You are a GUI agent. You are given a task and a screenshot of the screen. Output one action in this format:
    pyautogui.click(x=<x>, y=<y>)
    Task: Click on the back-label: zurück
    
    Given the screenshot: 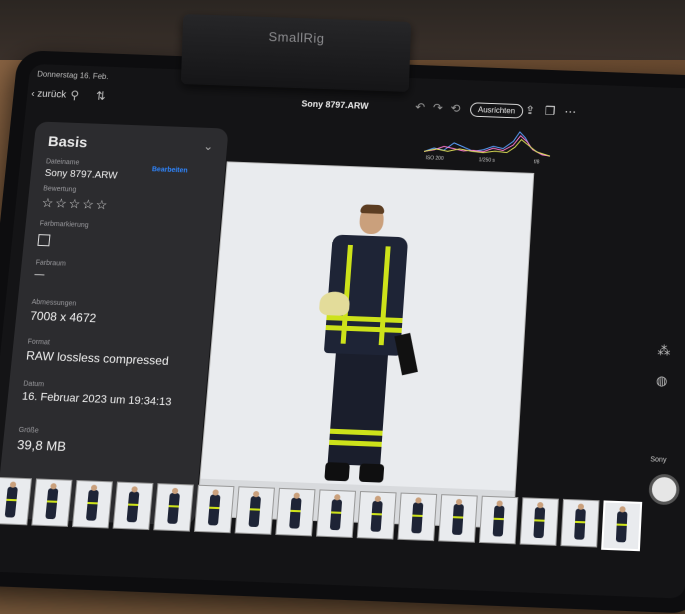 What is the action you would take?
    pyautogui.click(x=51, y=94)
    